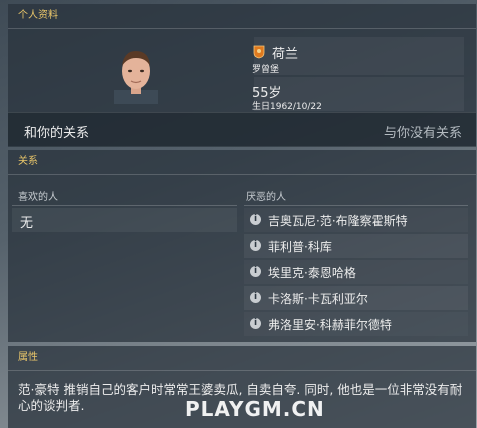 The image size is (477, 428). I want to click on disliked-list-item: i 卡洛斯·卡瓦利亚尔, so click(356, 298).